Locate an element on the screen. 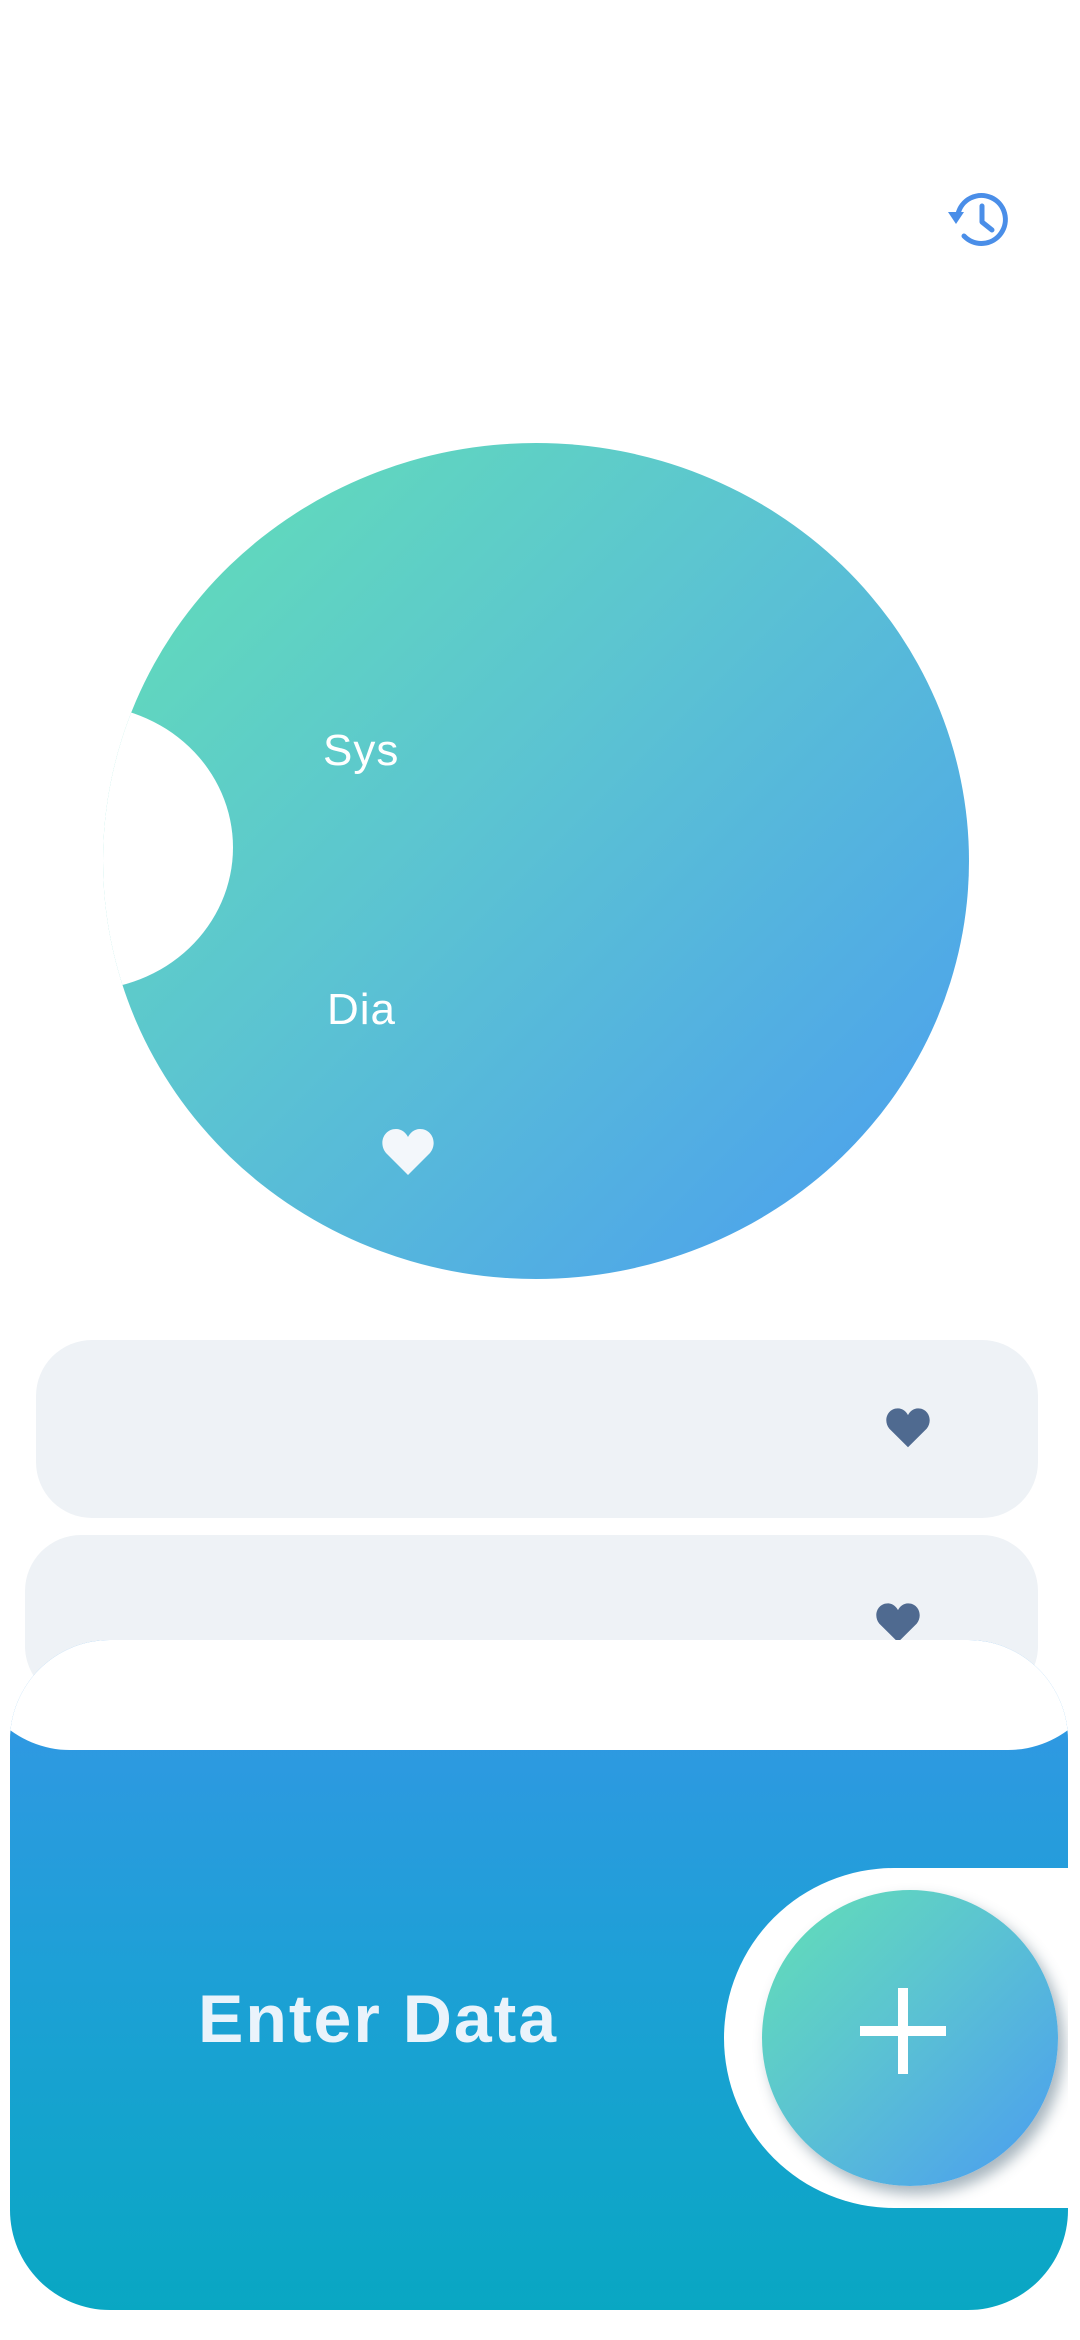 This screenshot has width=1080, height=2340. diastolic-label: Dia is located at coordinates (362, 1009).